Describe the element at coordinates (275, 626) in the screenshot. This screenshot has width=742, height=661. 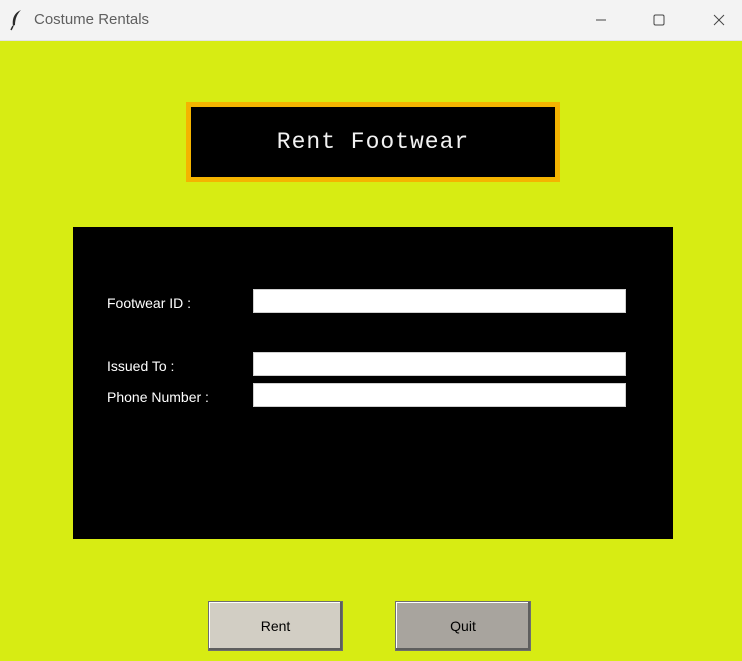
I see `rent-button: Rent` at that location.